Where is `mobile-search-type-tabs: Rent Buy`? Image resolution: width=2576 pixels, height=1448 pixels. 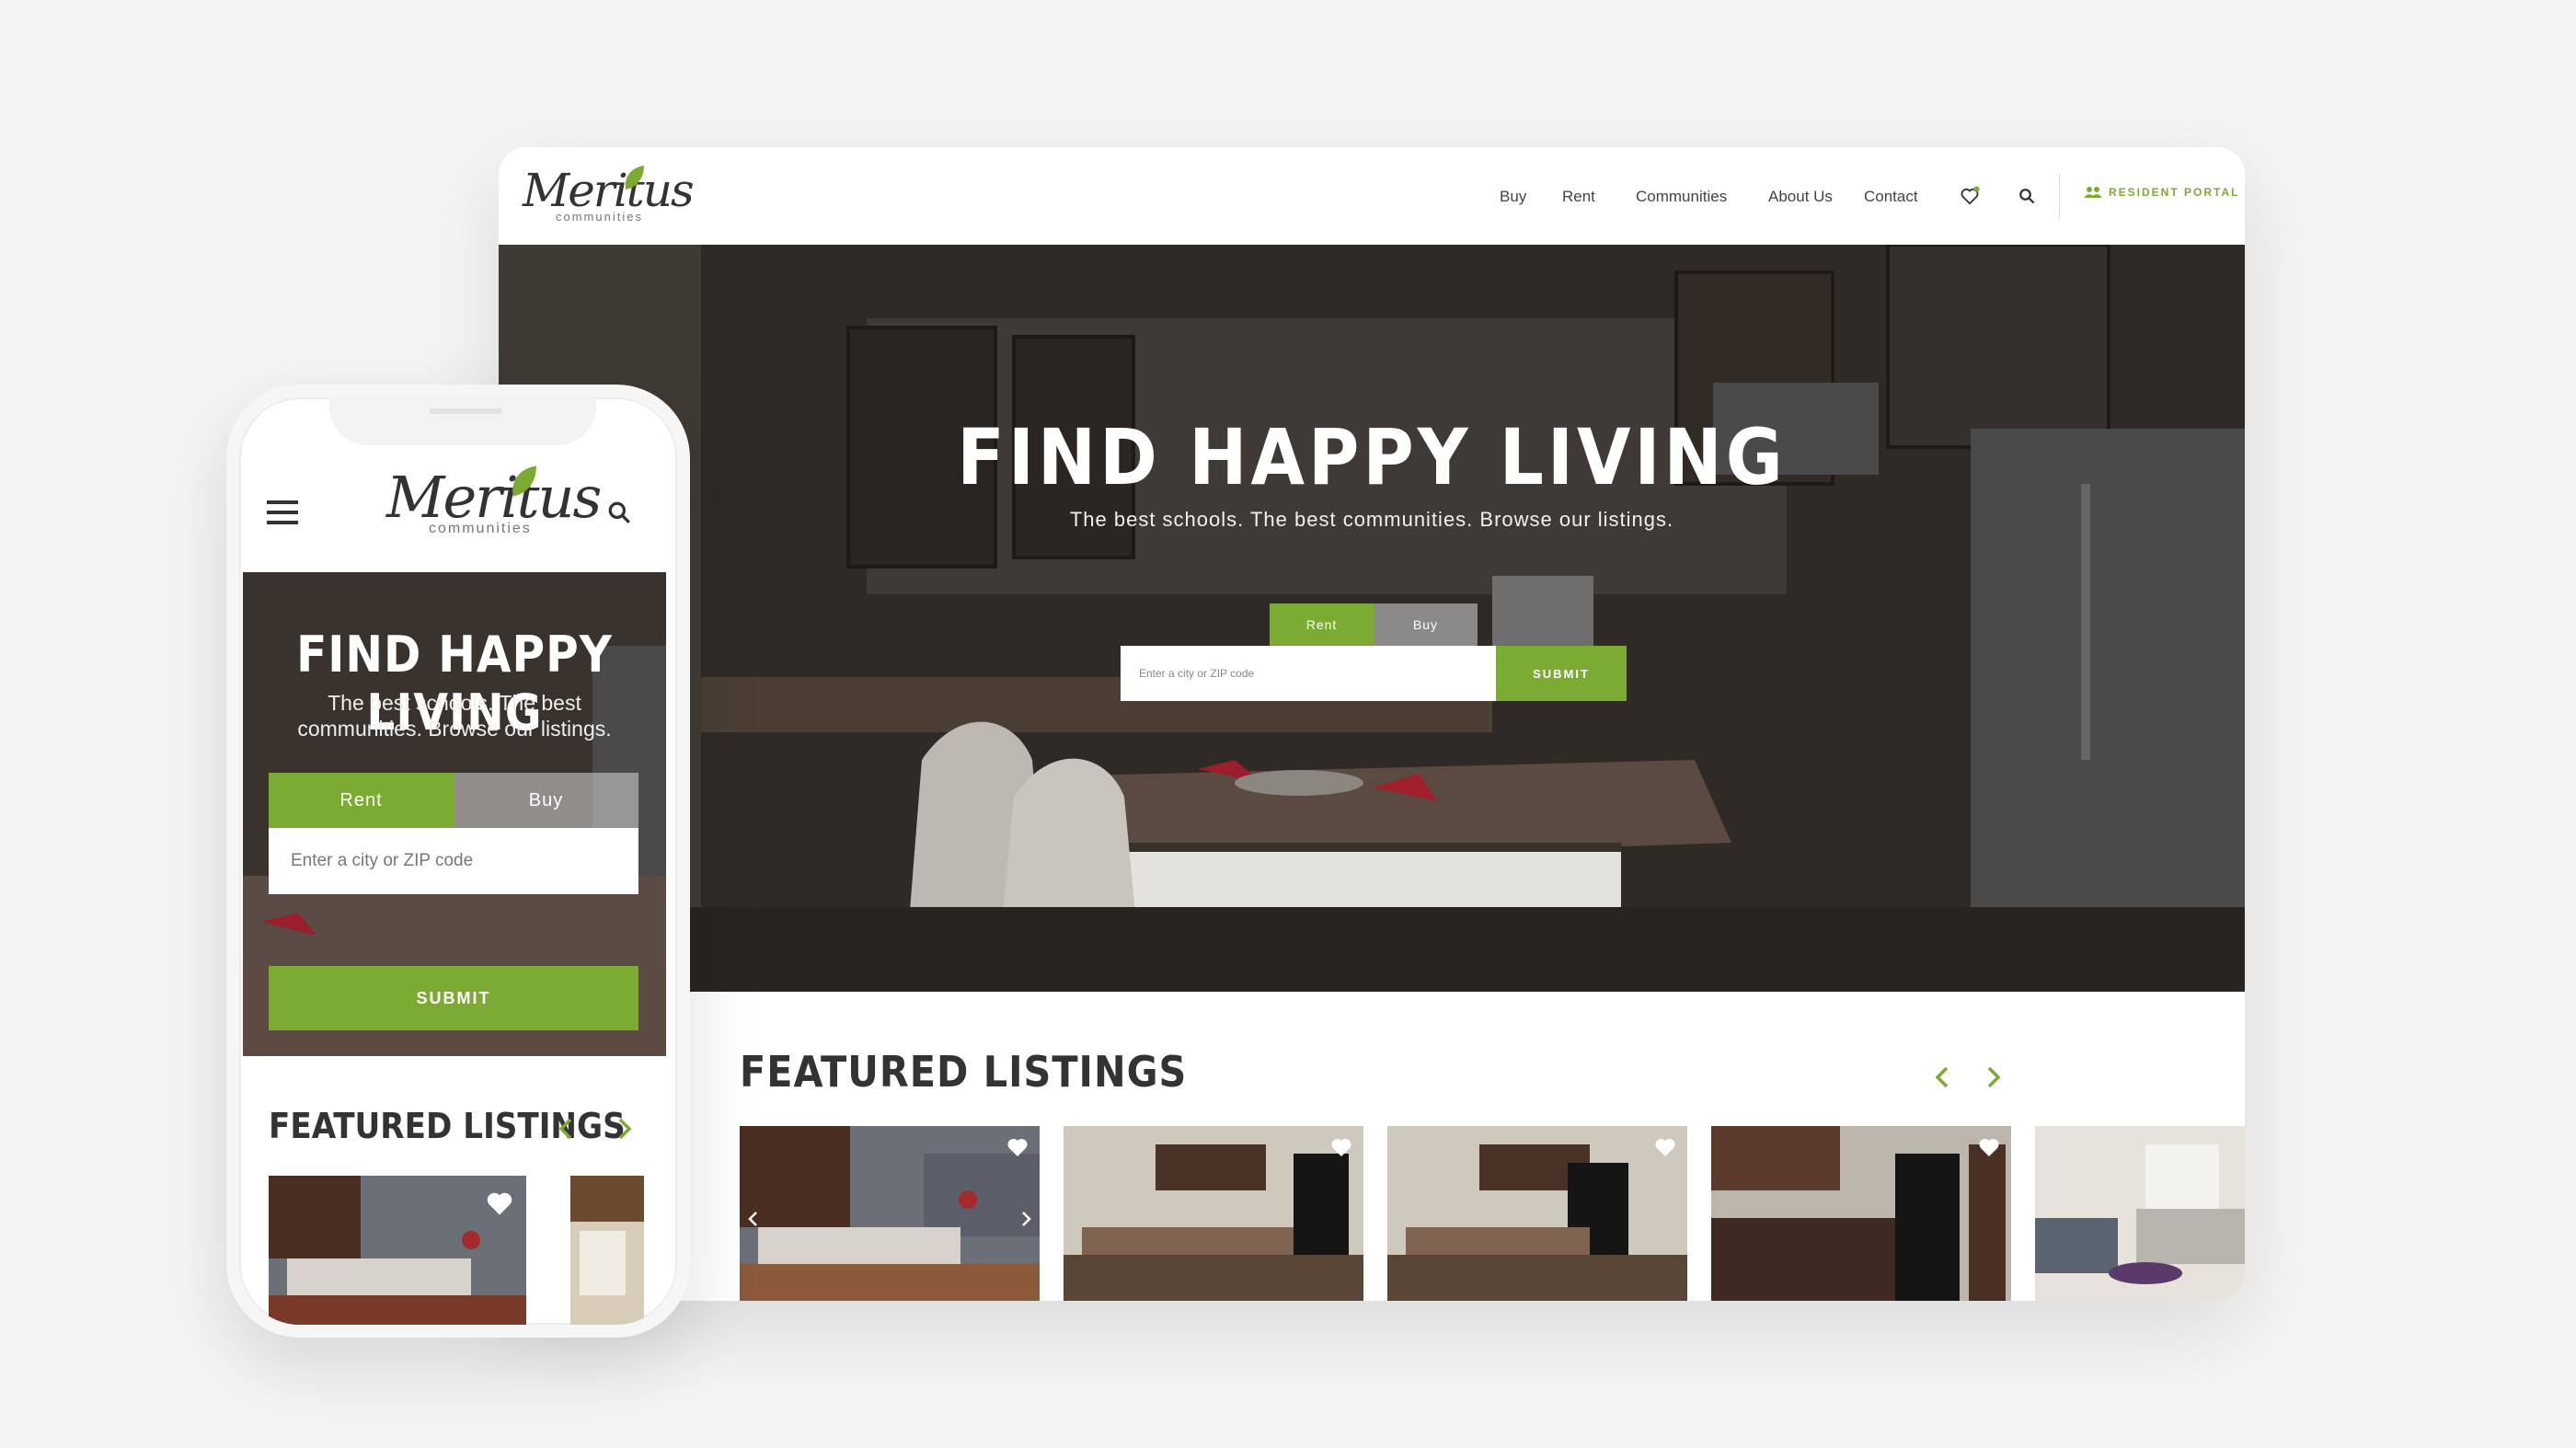
mobile-search-type-tabs: Rent Buy is located at coordinates (453, 800).